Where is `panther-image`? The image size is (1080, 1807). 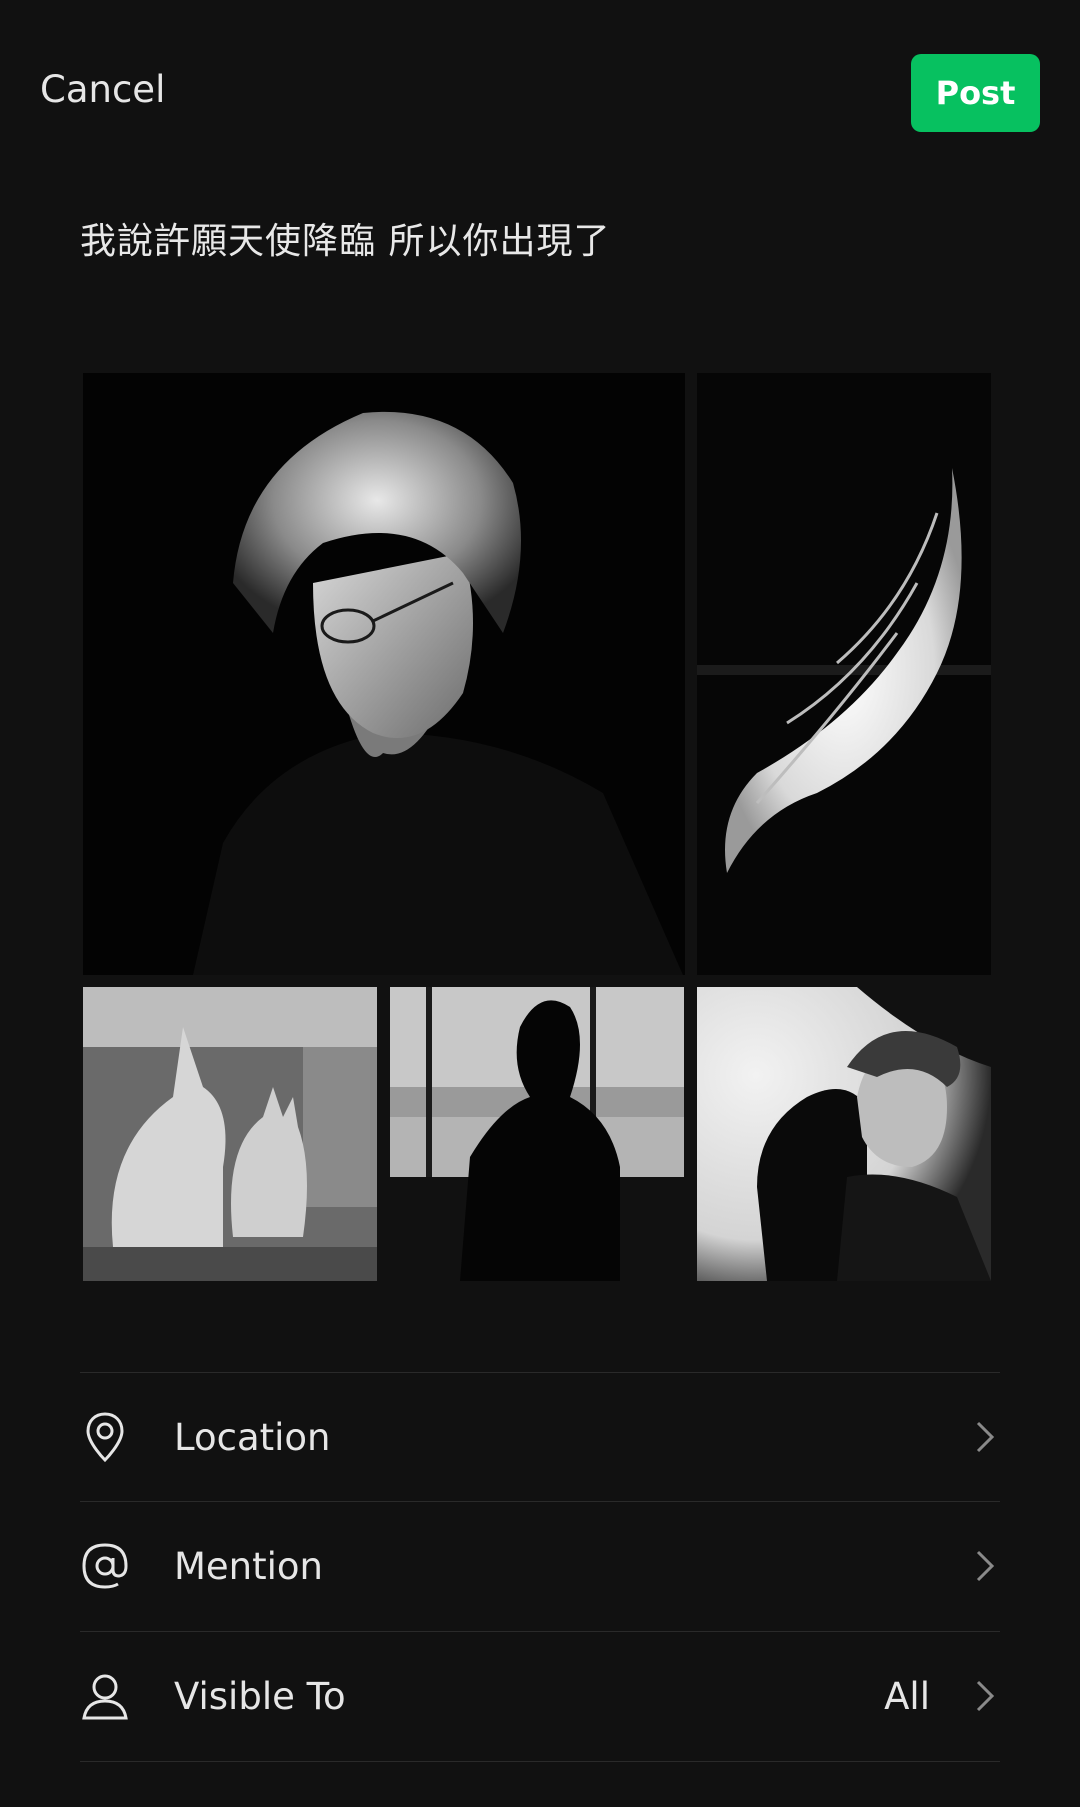
panther-image is located at coordinates (844, 1134).